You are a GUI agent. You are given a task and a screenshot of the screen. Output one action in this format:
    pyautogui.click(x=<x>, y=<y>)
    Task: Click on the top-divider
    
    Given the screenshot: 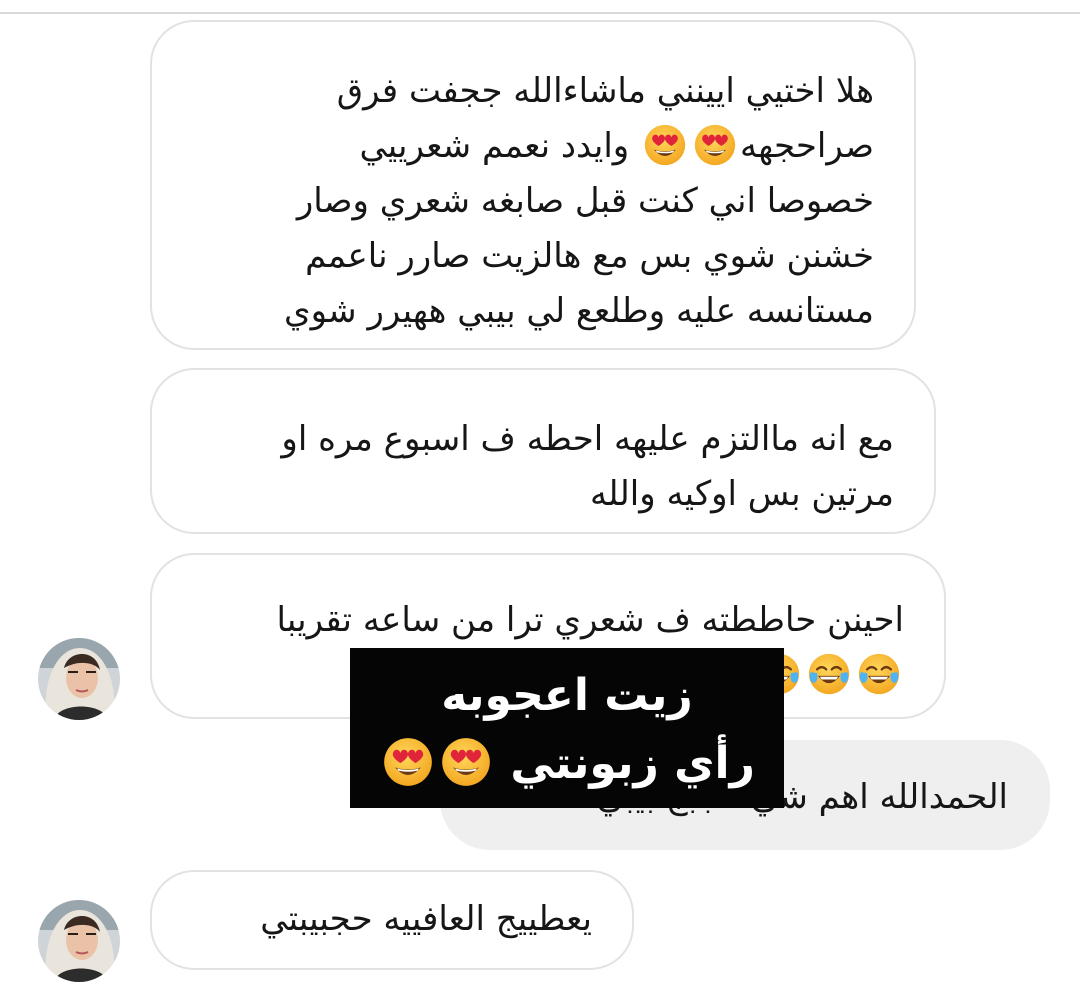 What is the action you would take?
    pyautogui.click(x=540, y=13)
    